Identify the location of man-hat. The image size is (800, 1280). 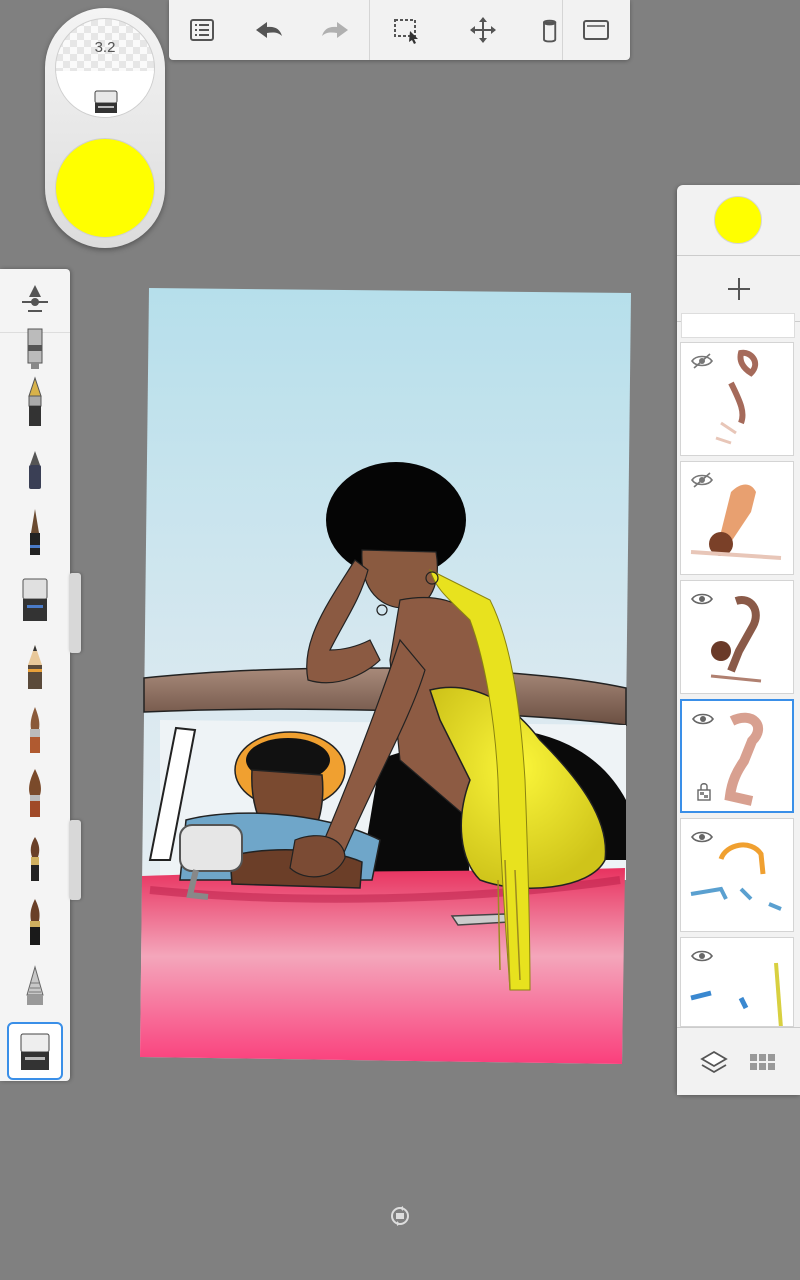
(290, 770).